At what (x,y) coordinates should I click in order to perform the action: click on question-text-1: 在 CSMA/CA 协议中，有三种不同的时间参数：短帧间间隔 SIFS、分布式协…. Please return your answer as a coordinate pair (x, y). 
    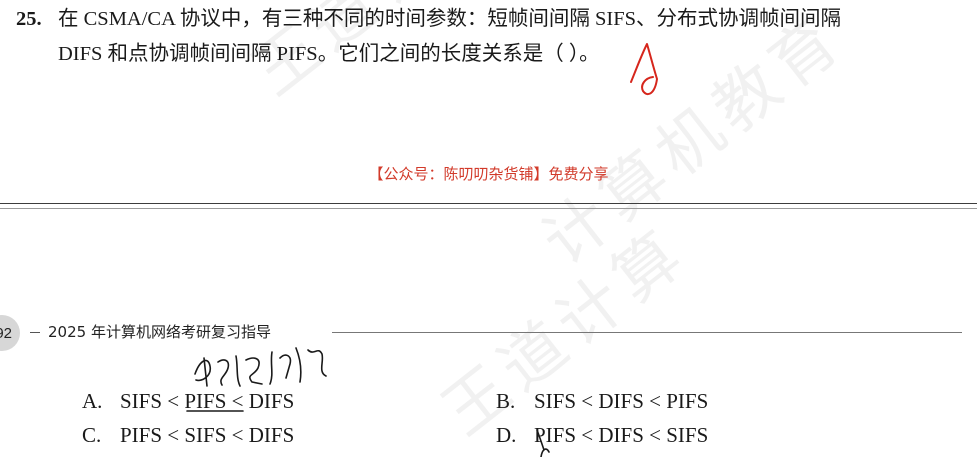
    Looking at the image, I should click on (450, 19).